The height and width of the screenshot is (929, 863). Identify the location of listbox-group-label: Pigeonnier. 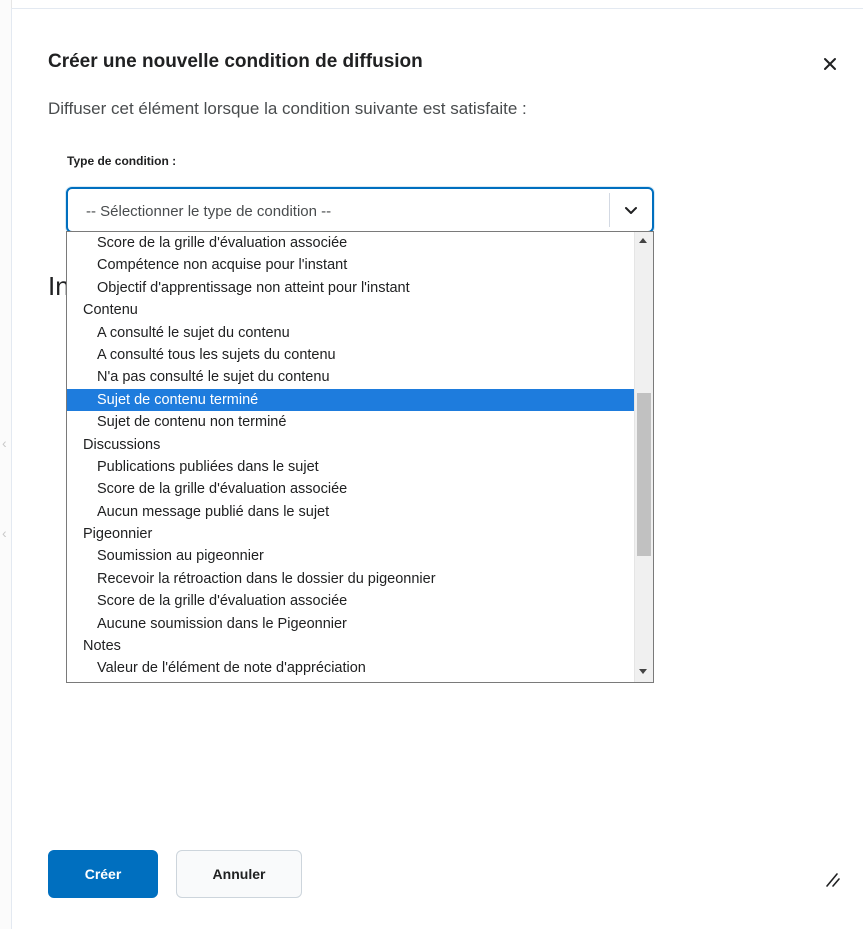
(118, 534).